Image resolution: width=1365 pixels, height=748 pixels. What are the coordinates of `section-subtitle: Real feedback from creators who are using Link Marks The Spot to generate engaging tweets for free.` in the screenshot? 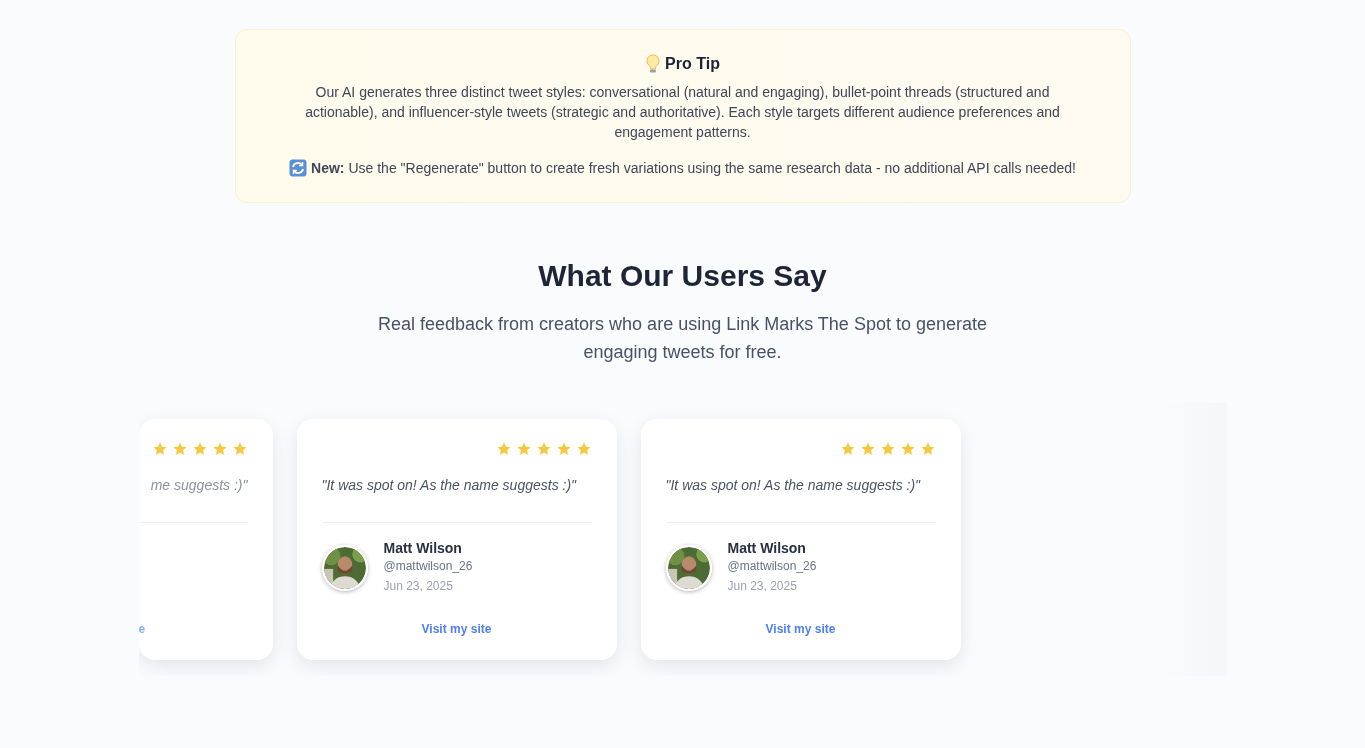 It's located at (682, 338).